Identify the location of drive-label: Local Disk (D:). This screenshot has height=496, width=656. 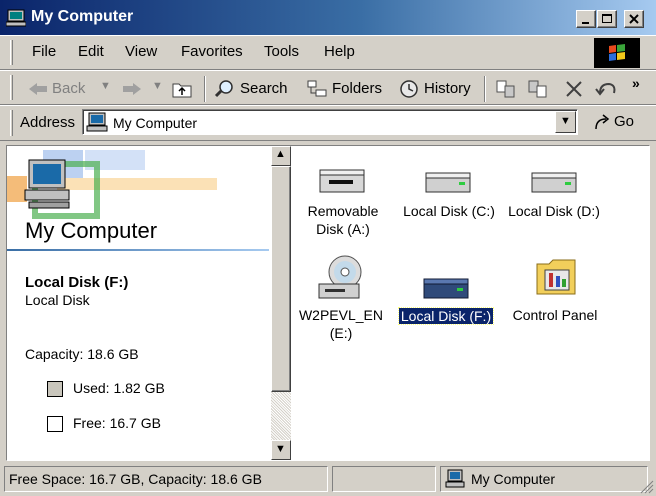
(554, 211).